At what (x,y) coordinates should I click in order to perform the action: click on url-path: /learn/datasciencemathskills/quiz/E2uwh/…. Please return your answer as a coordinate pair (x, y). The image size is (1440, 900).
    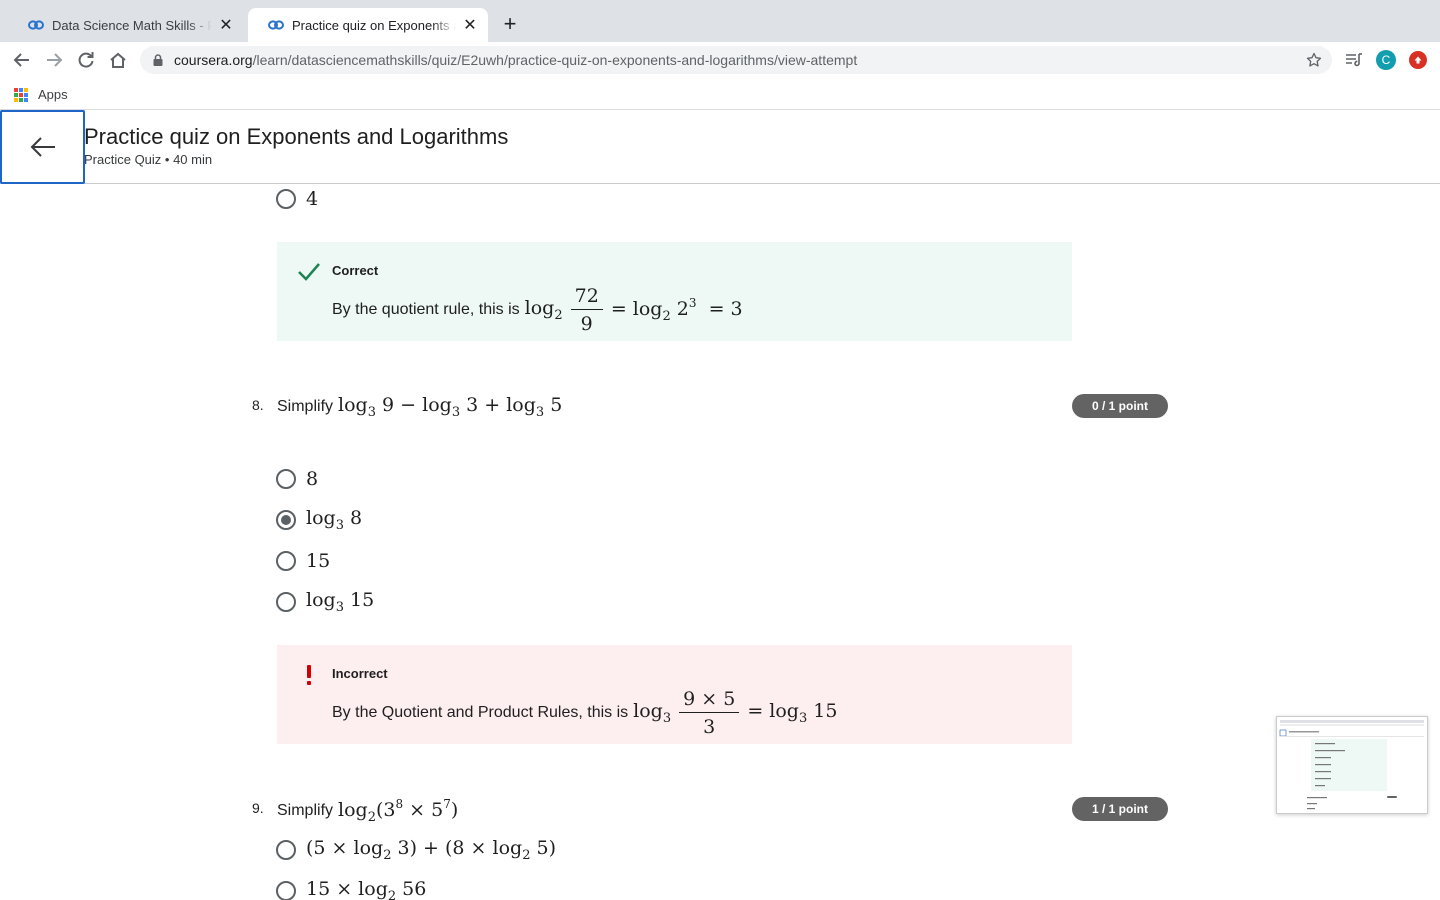
    Looking at the image, I should click on (555, 60).